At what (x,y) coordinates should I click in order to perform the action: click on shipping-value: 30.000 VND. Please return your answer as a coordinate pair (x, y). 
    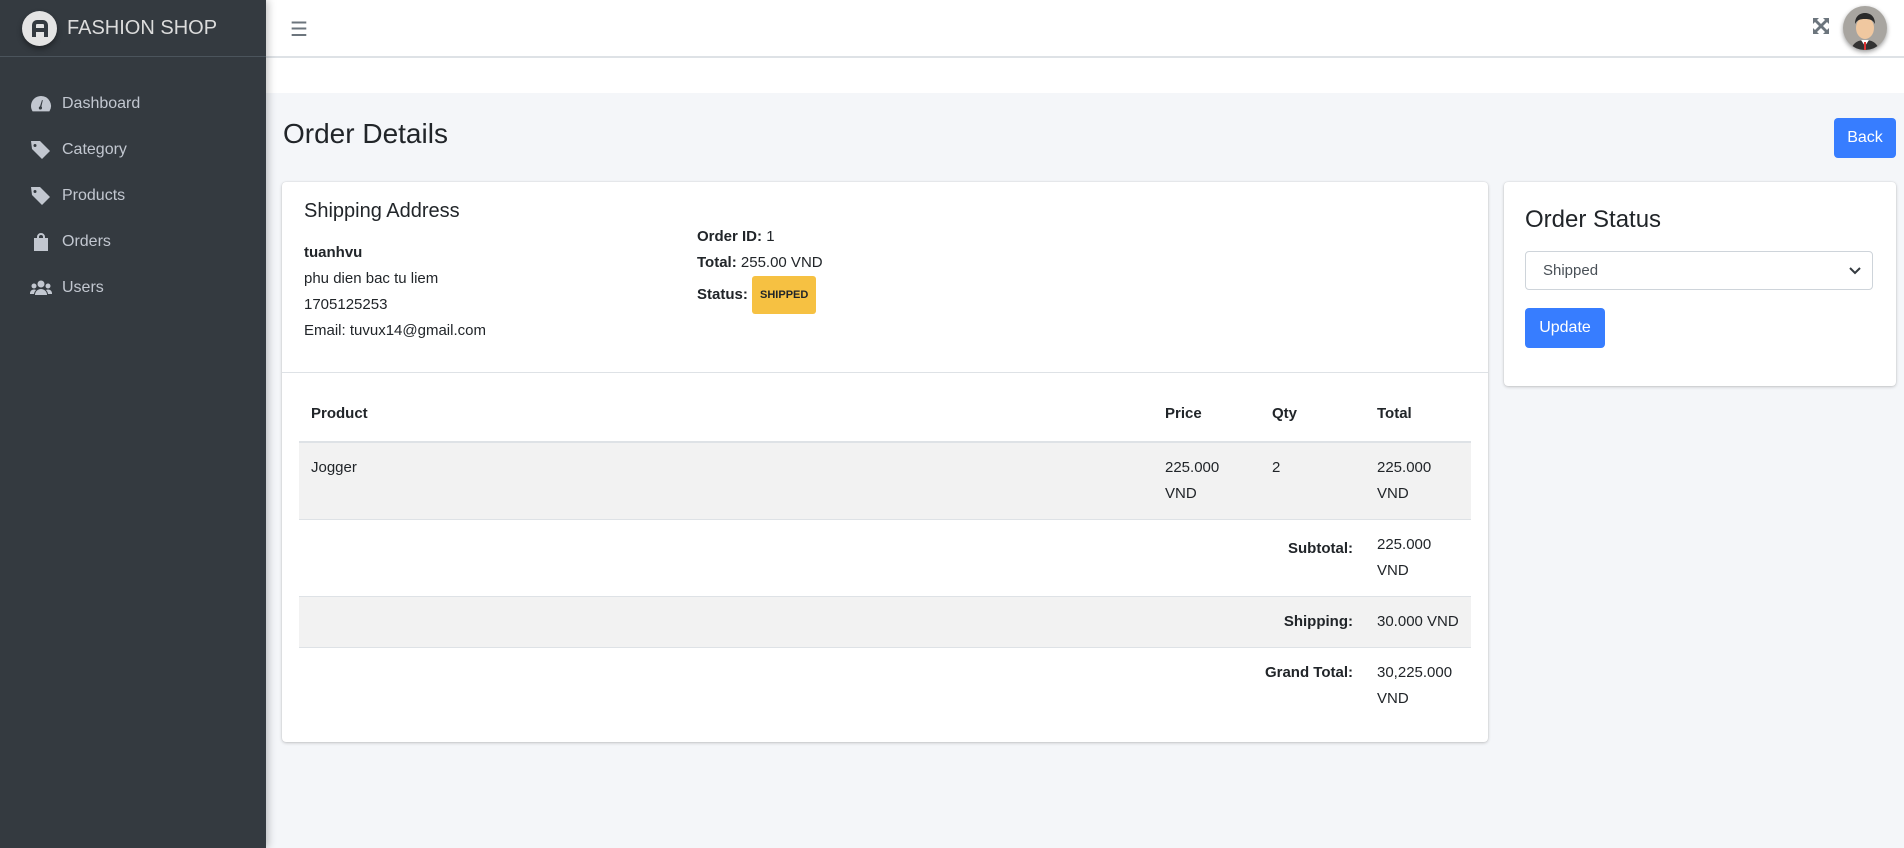
    Looking at the image, I should click on (1418, 622).